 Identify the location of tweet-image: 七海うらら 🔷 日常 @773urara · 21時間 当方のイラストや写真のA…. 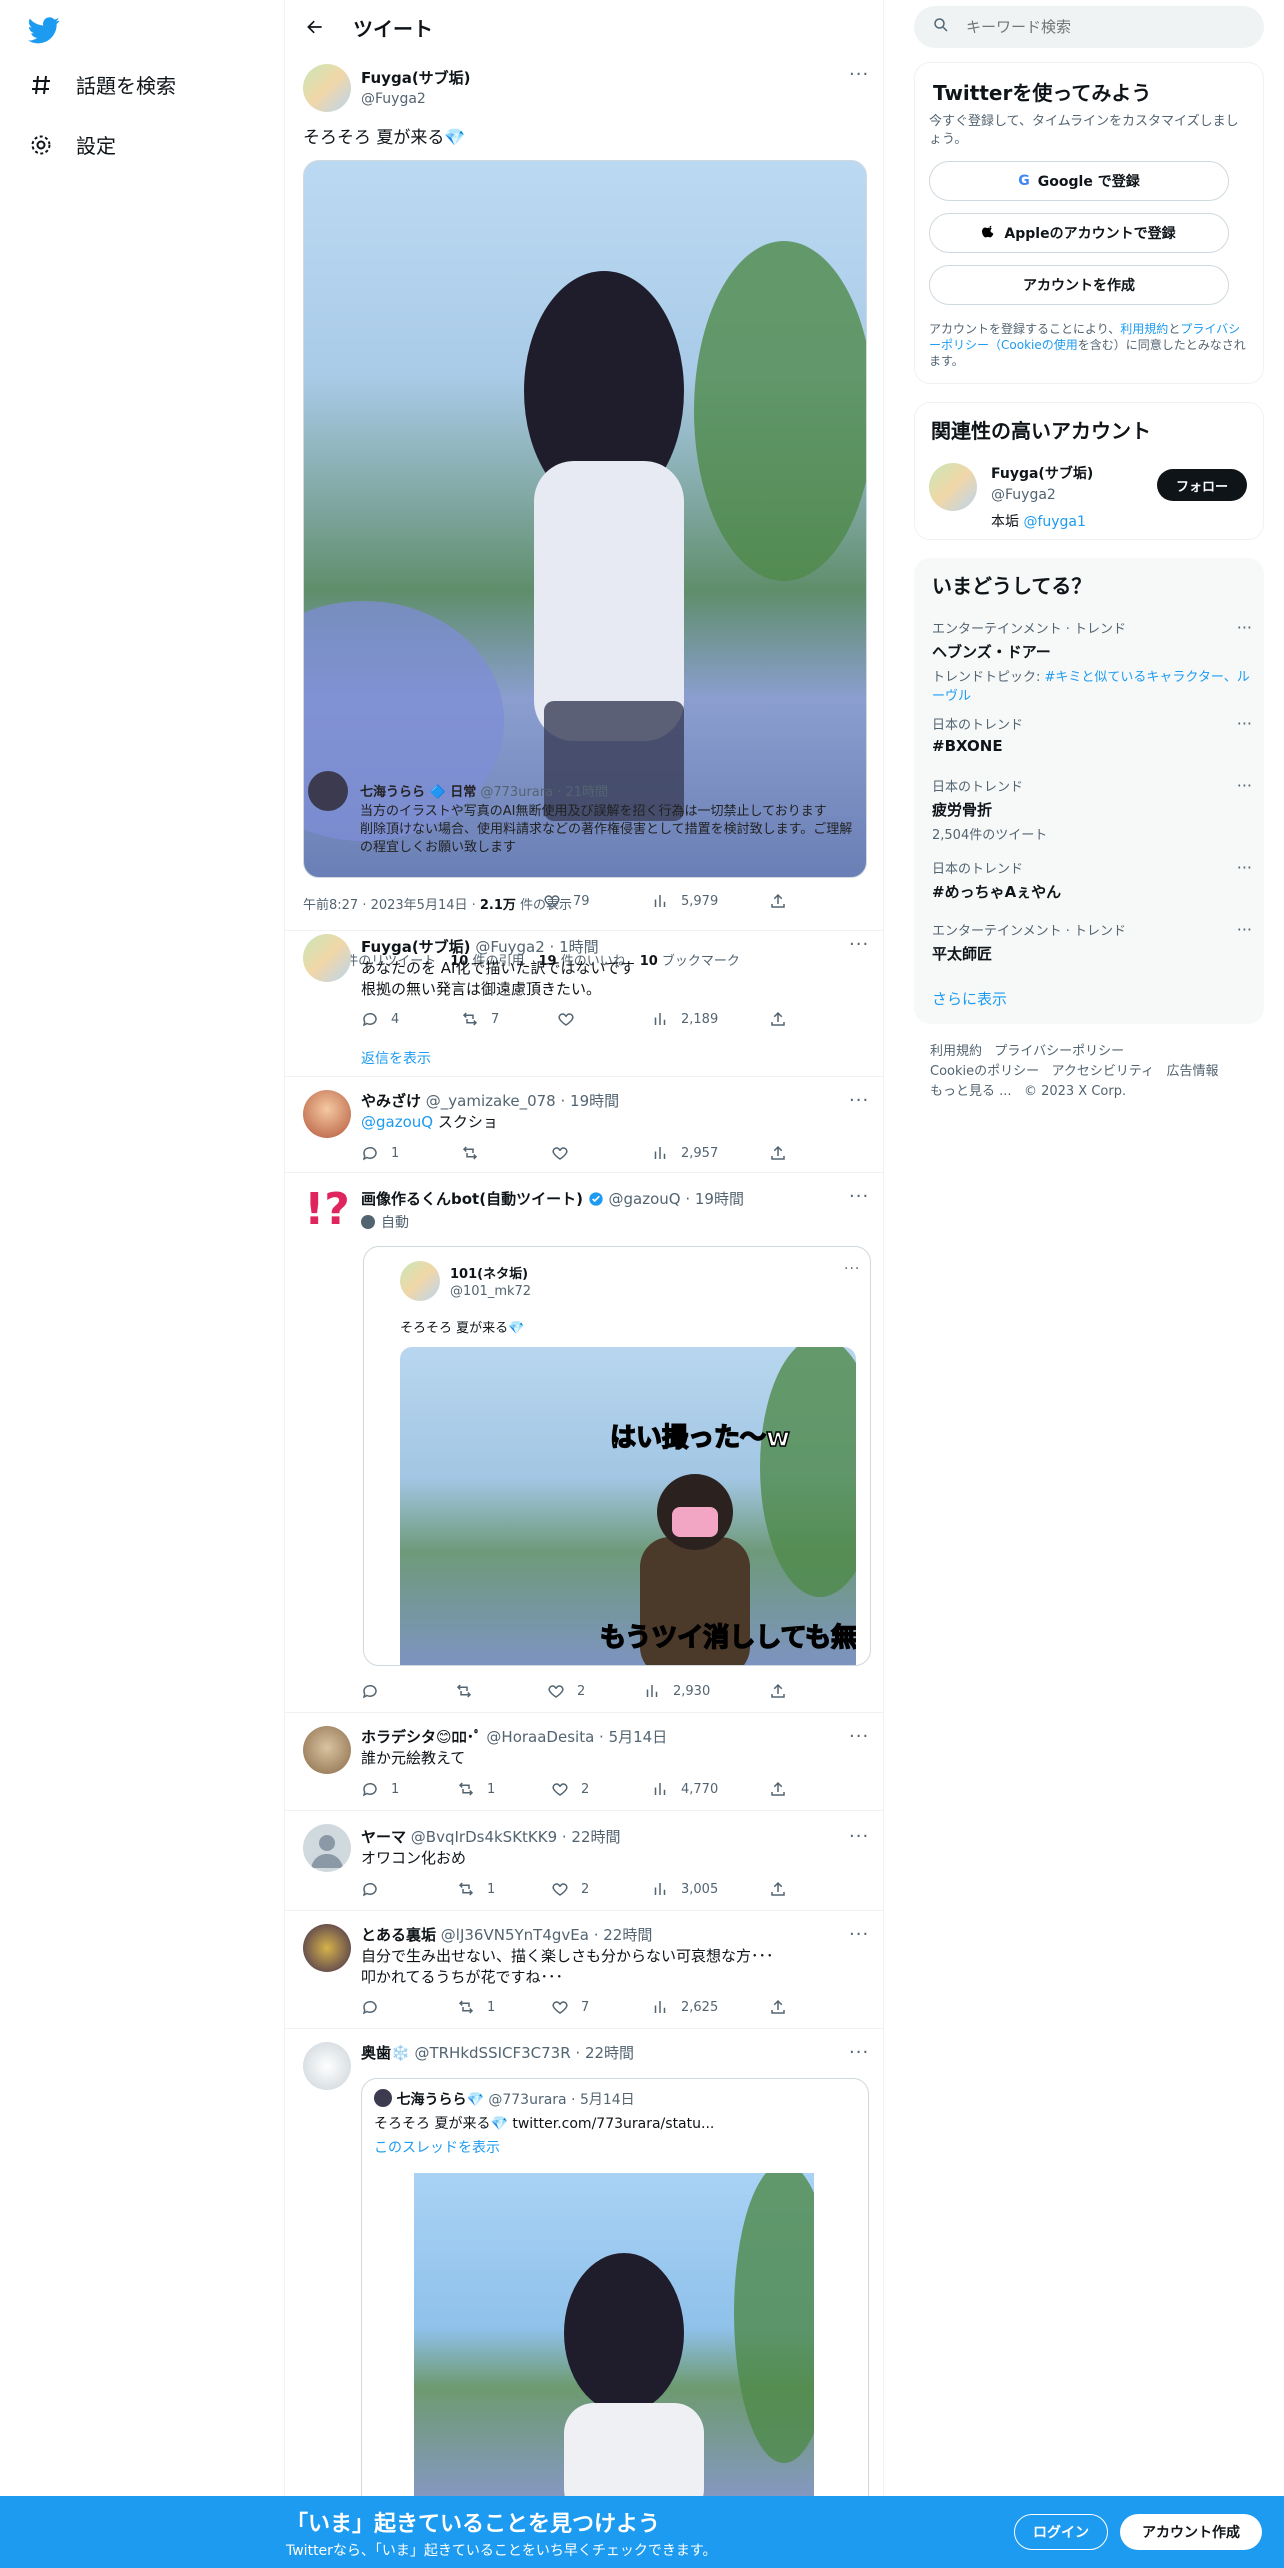
(585, 519).